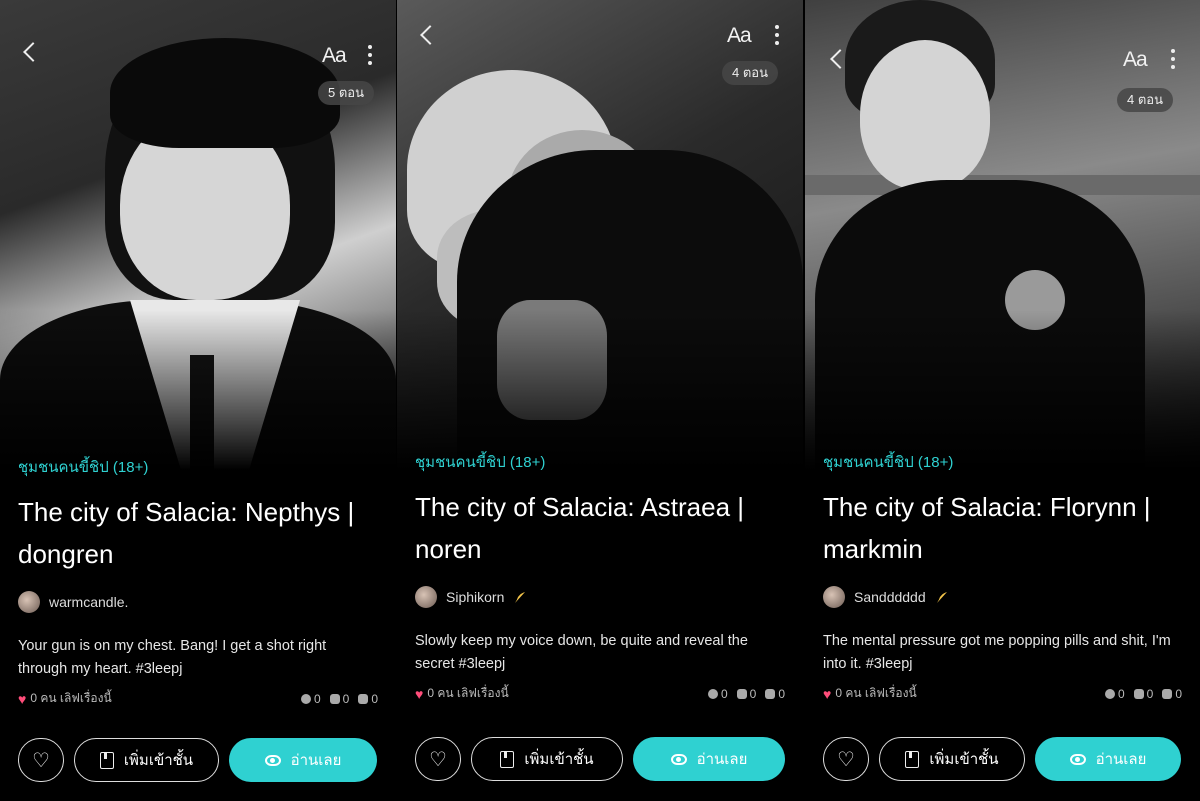 Image resolution: width=1200 pixels, height=801 pixels. What do you see at coordinates (1002, 597) in the screenshot?
I see `author-row: Sandddddd` at bounding box center [1002, 597].